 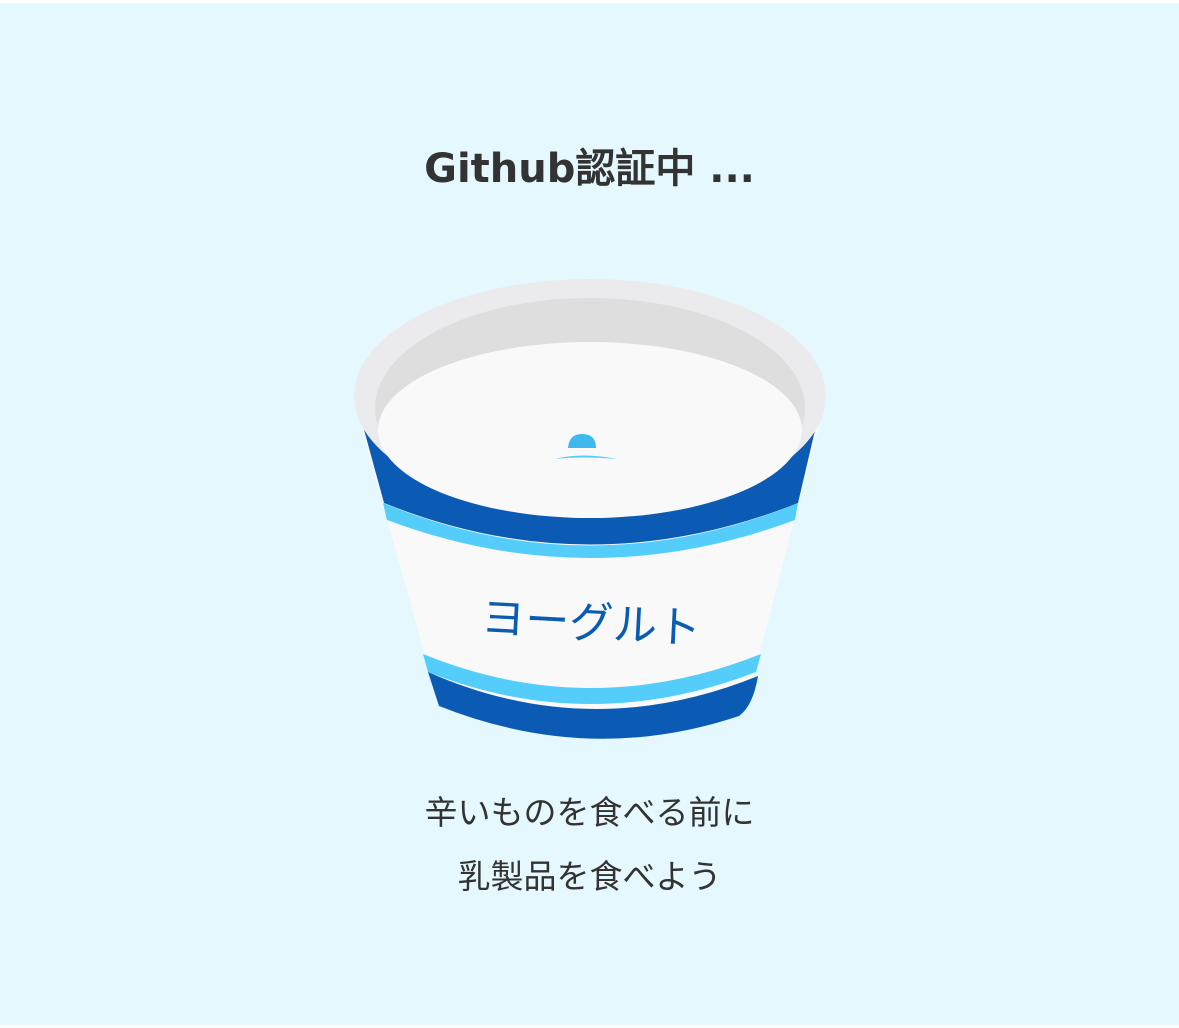 I want to click on message-line-2: 乳製品を食べよう, so click(x=589, y=876).